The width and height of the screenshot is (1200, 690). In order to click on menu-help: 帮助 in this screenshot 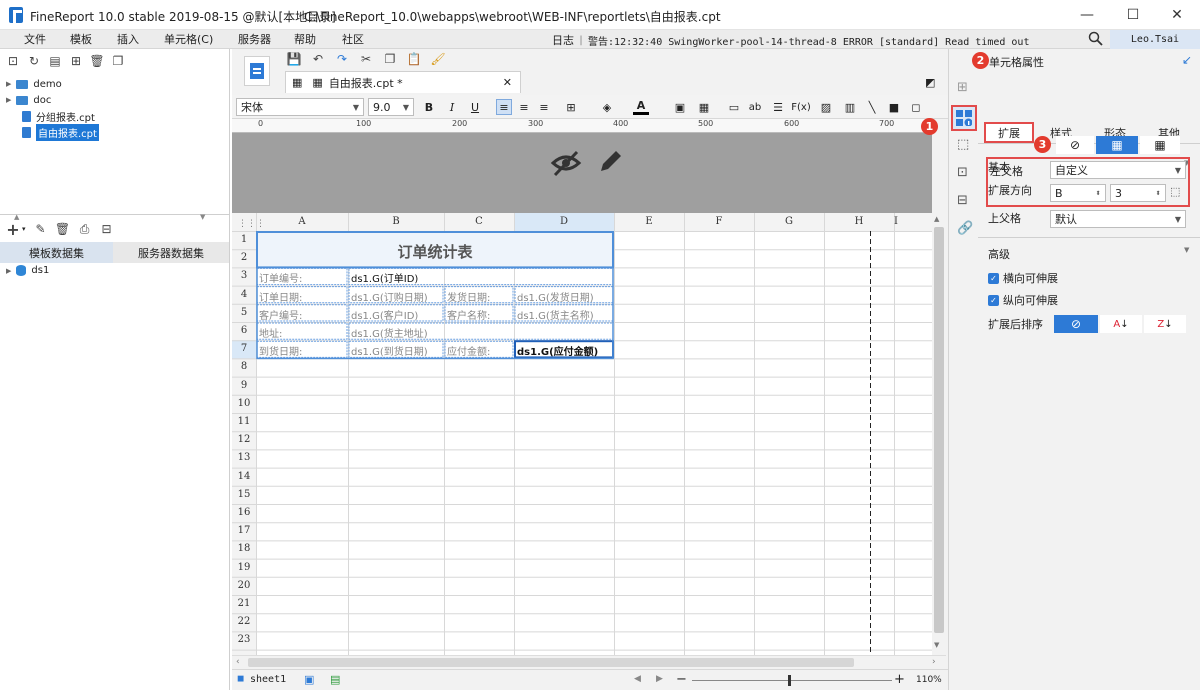, I will do `click(305, 39)`.